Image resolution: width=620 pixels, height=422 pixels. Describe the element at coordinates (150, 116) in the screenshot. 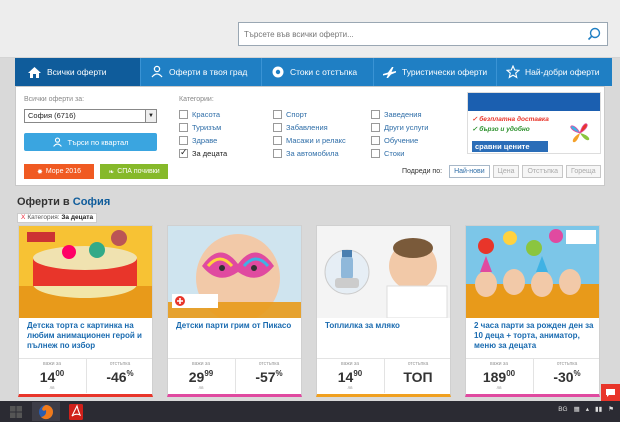

I see `chevron-down-icon: ▼` at that location.